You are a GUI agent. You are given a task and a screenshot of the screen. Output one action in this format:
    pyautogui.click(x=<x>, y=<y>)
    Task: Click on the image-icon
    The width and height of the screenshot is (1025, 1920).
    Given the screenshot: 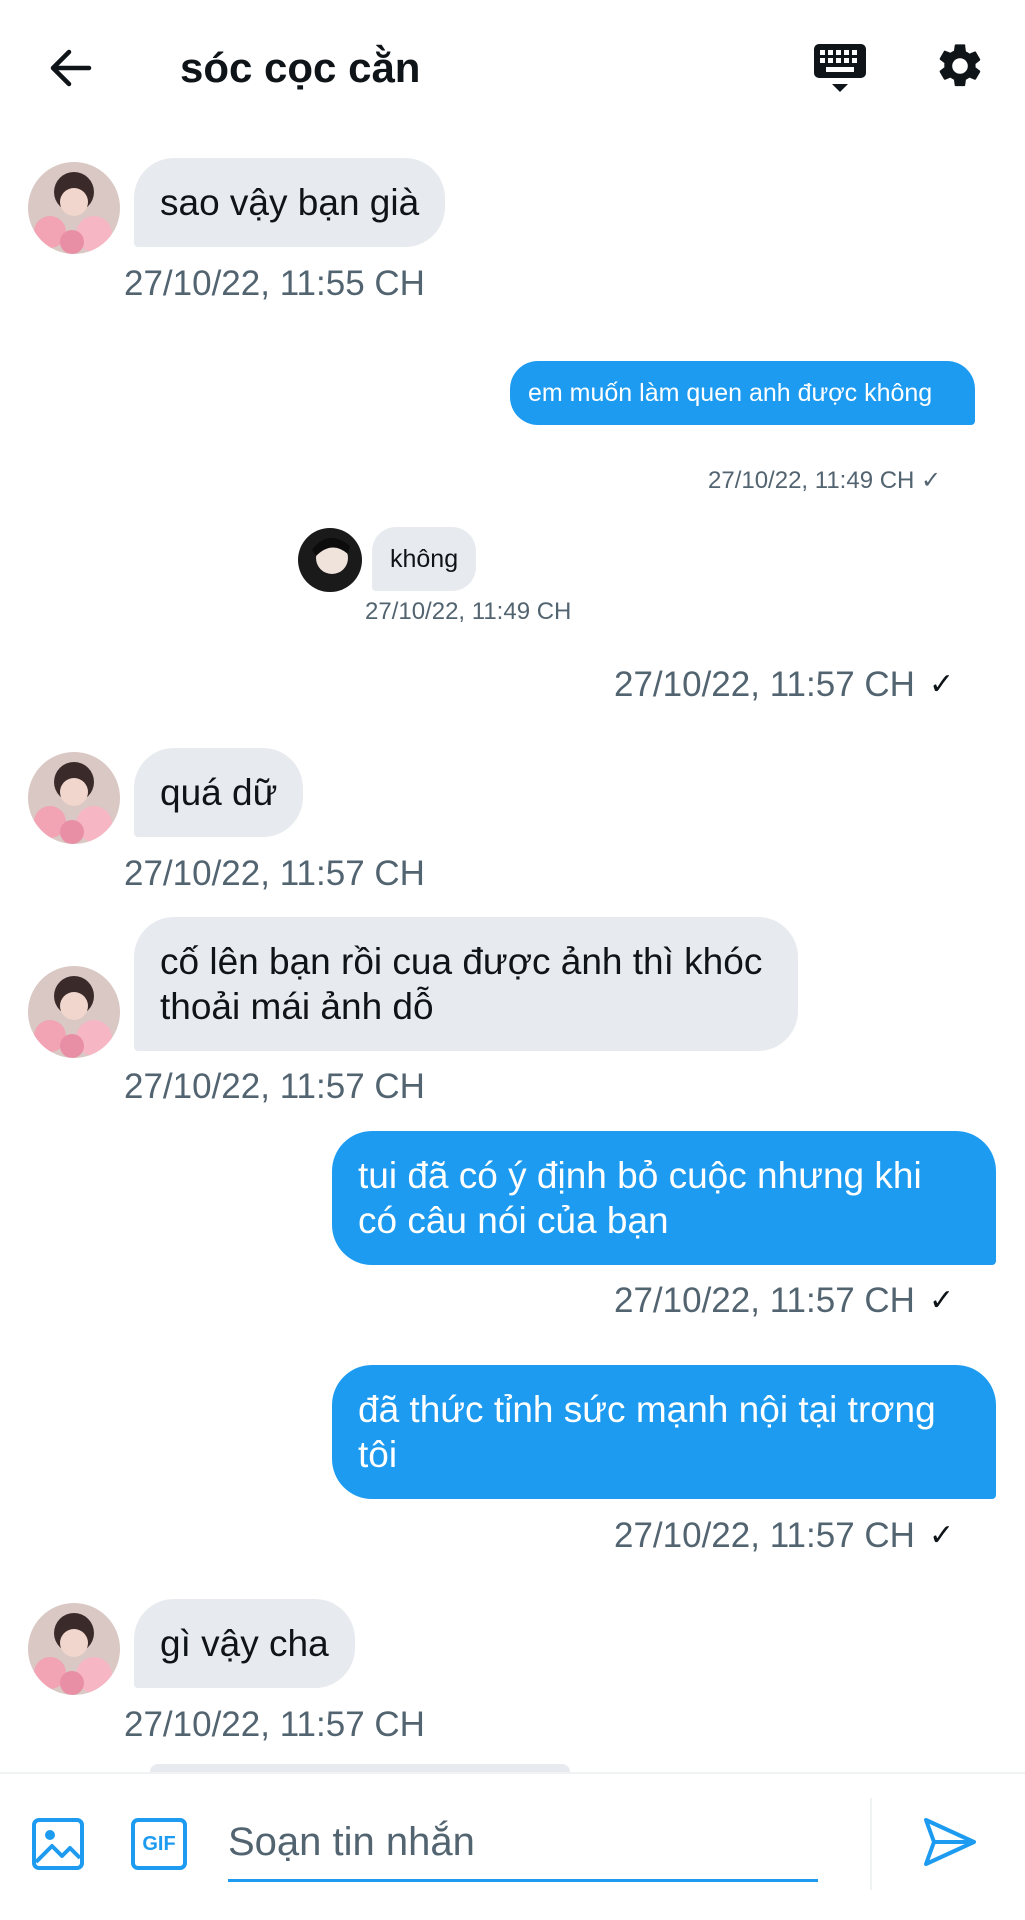 What is the action you would take?
    pyautogui.click(x=58, y=1844)
    